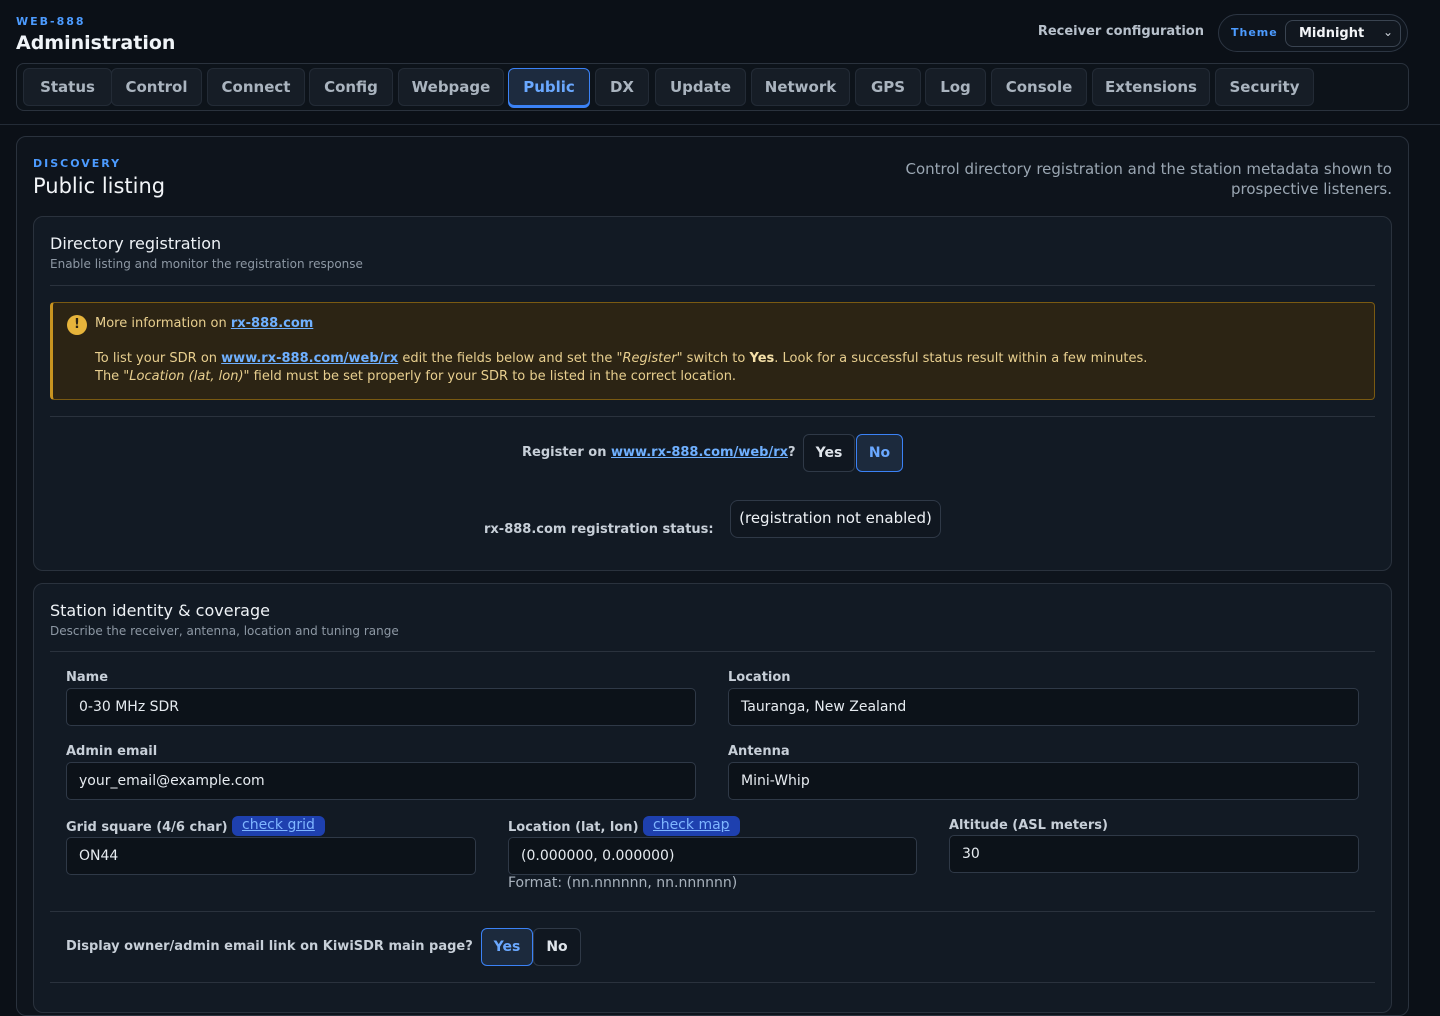 This screenshot has width=1440, height=1016. What do you see at coordinates (278, 826) in the screenshot?
I see `check-grid-link: check grid` at bounding box center [278, 826].